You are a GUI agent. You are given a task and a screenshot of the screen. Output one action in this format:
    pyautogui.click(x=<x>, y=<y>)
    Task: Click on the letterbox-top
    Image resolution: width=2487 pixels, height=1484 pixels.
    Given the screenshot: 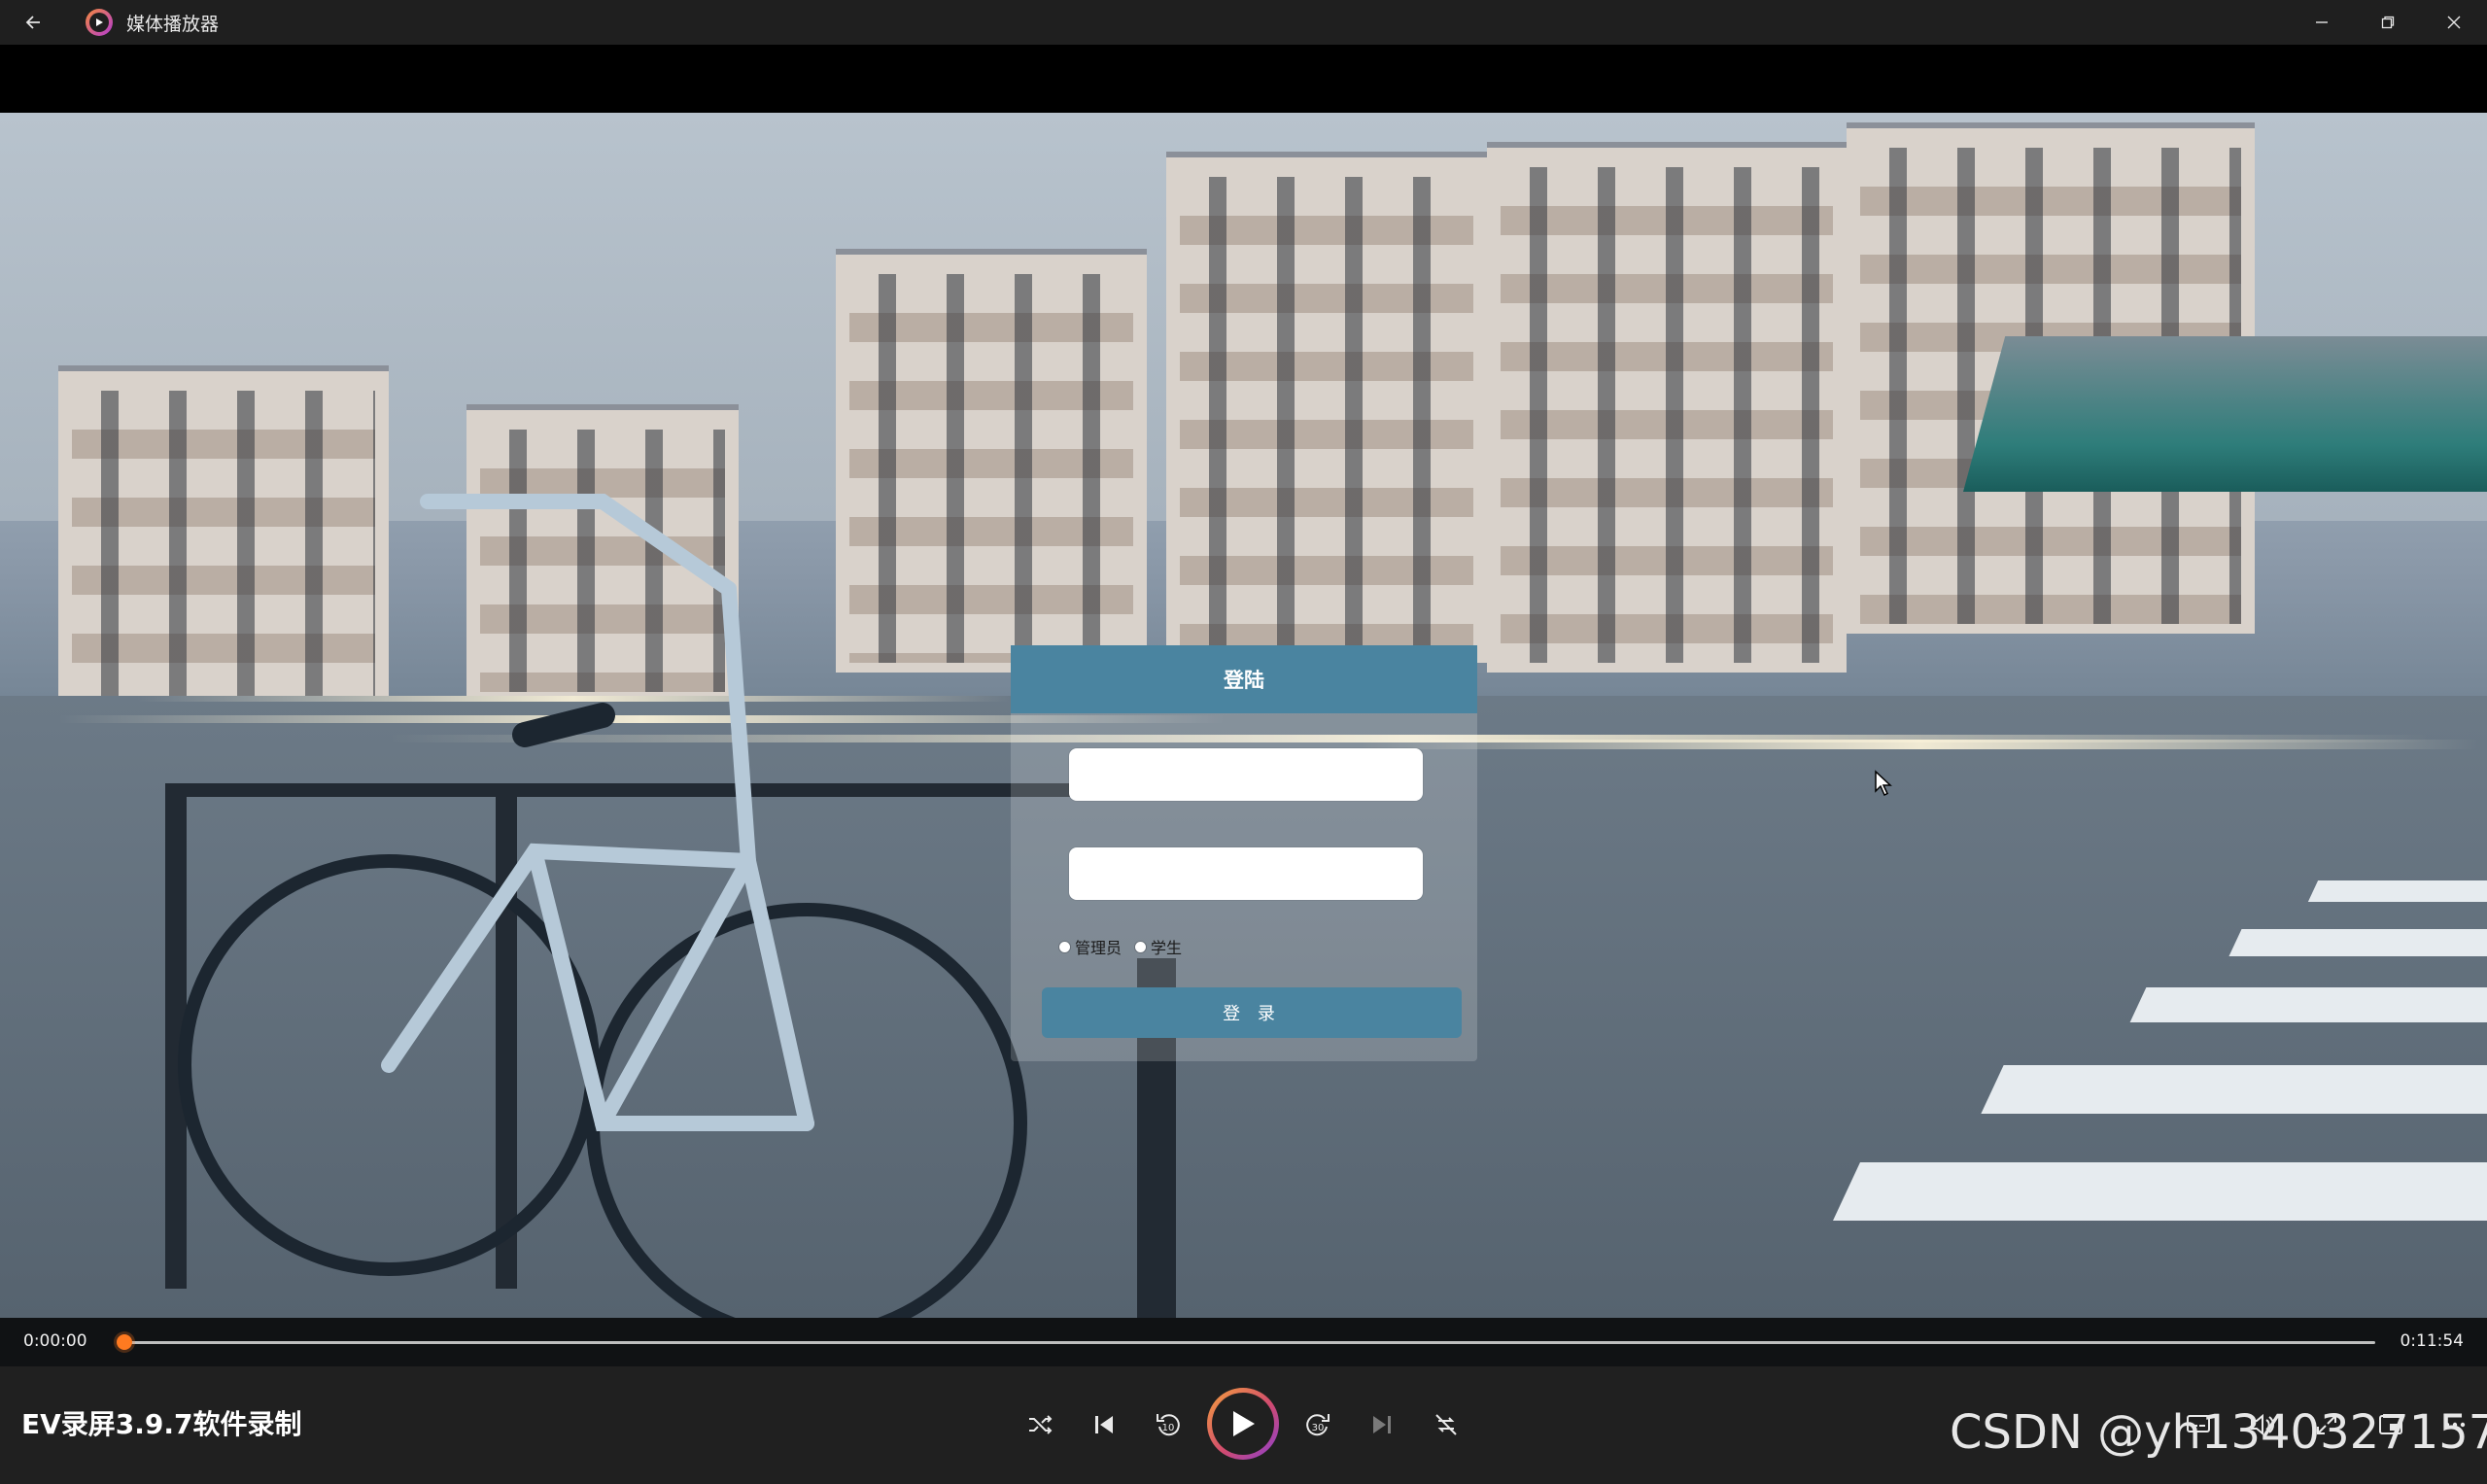 What is the action you would take?
    pyautogui.click(x=1243, y=79)
    